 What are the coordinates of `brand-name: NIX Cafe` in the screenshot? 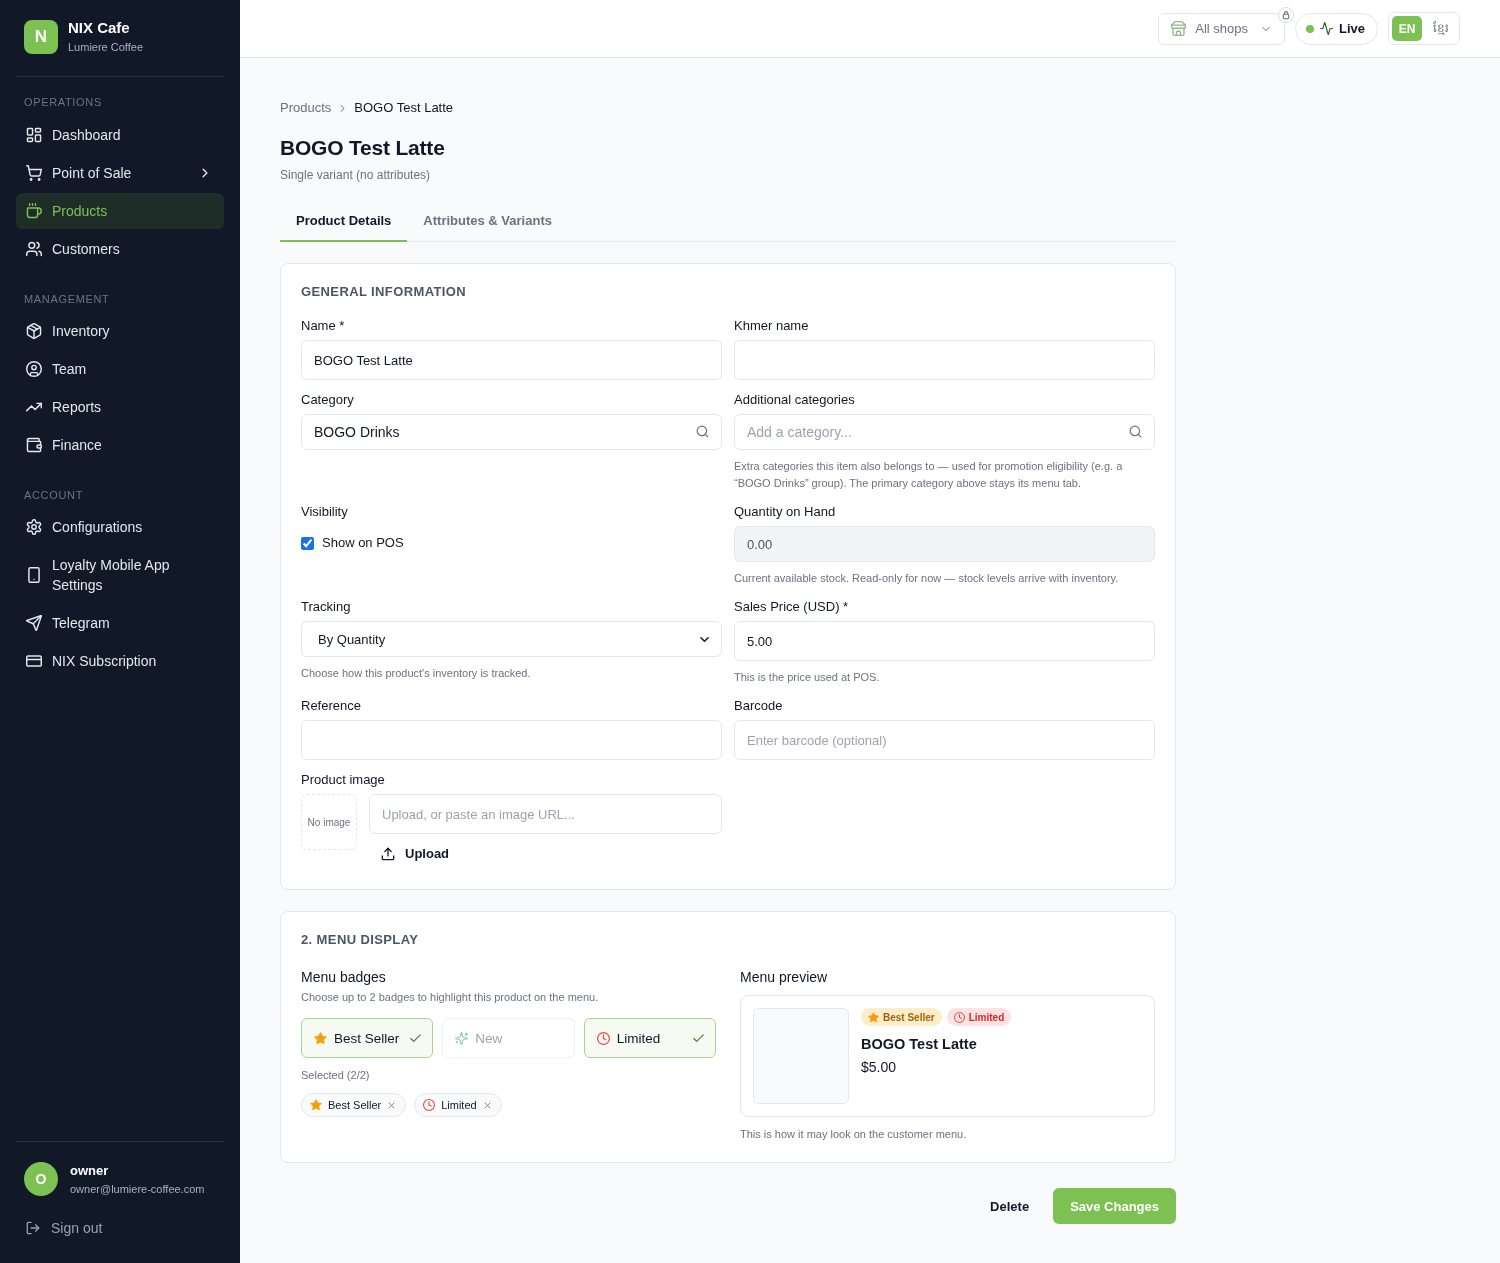 It's located at (99, 28).